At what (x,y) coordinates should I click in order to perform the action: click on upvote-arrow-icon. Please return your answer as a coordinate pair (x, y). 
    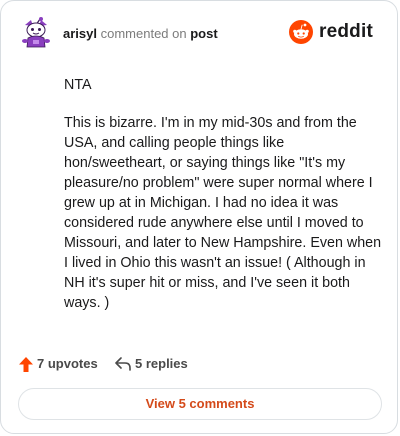
    Looking at the image, I should click on (26, 364).